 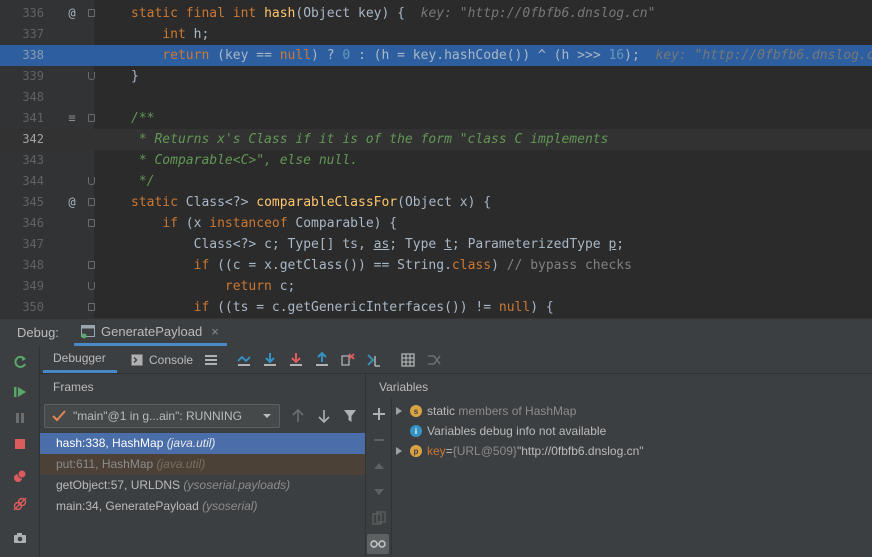 I want to click on code-text: /**, so click(x=143, y=118).